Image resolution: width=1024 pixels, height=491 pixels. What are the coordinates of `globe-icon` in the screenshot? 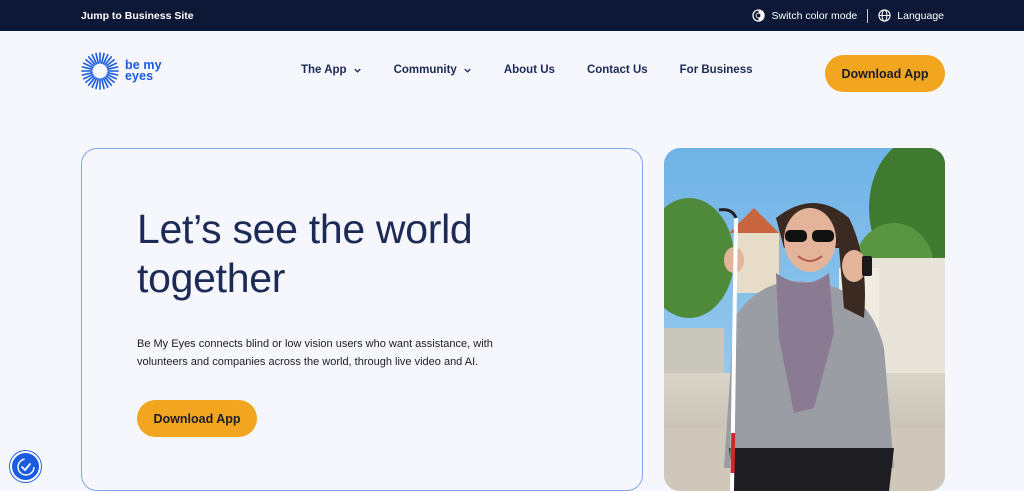 It's located at (884, 15).